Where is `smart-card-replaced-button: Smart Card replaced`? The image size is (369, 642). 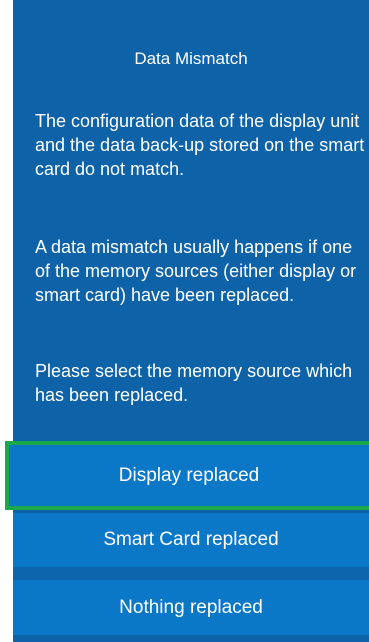
smart-card-replaced-button: Smart Card replaced is located at coordinates (191, 540).